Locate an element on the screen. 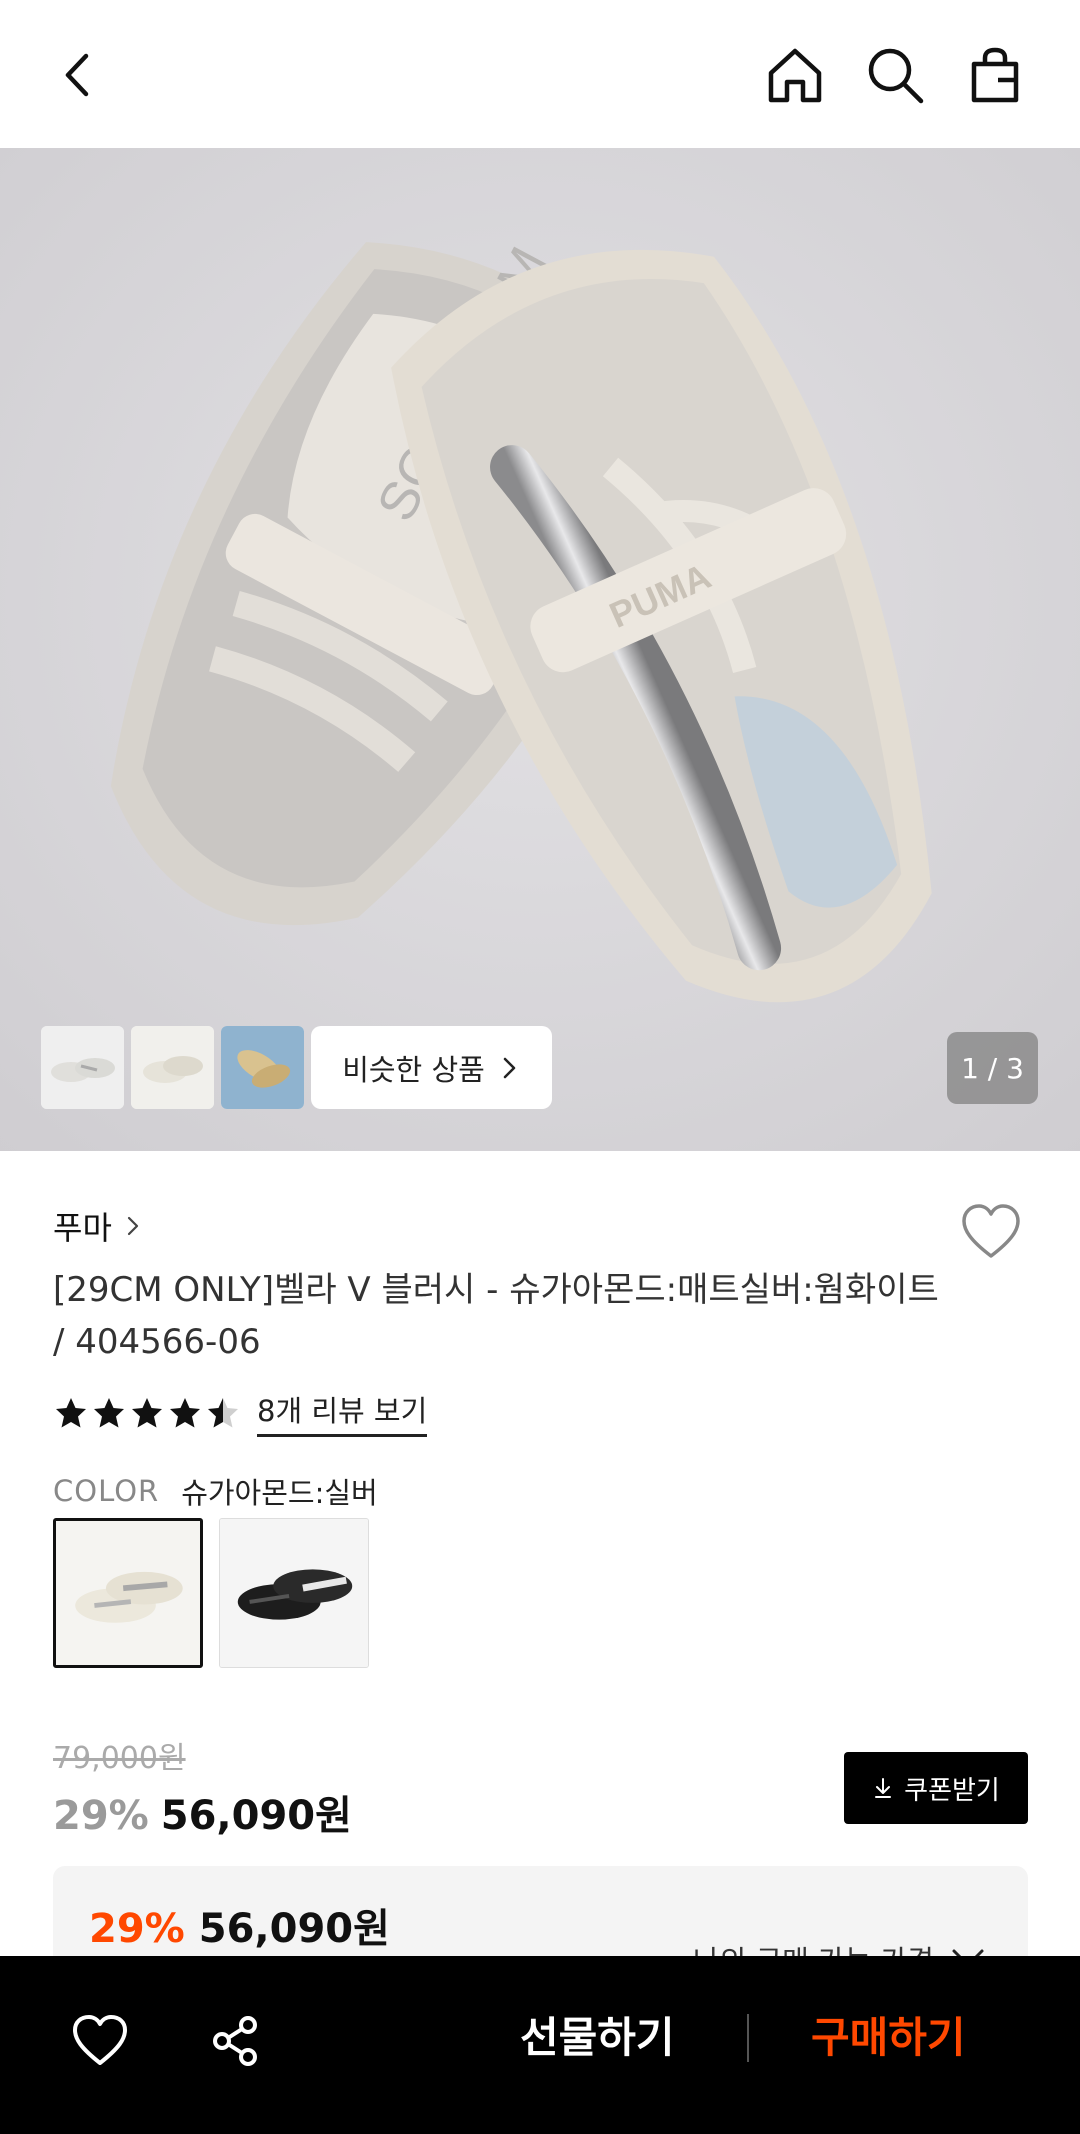 This screenshot has height=2134, width=1080. similar-products-button: 비슷한 상품 is located at coordinates (431, 1067).